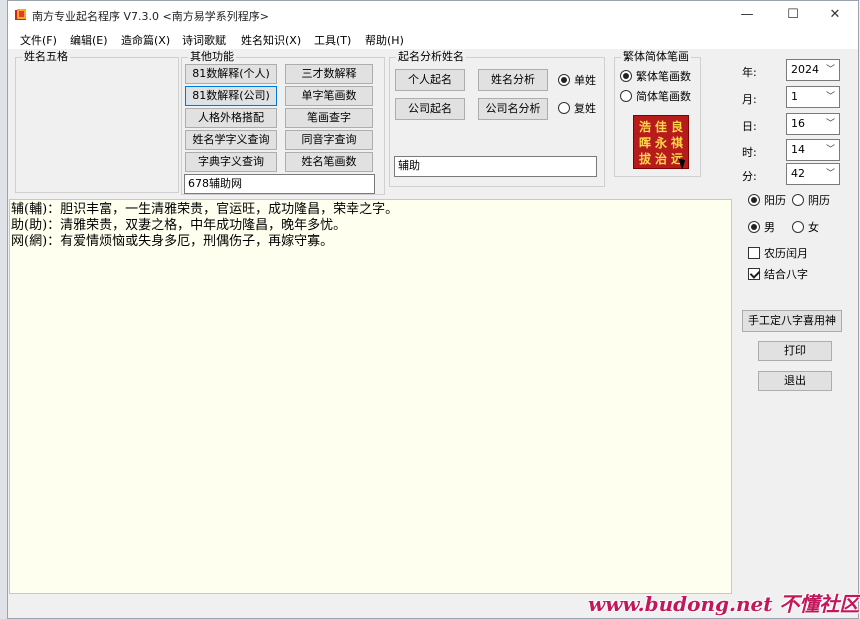 Image resolution: width=860 pixels, height=619 pixels. What do you see at coordinates (769, 227) in the screenshot?
I see `male-label: 男` at bounding box center [769, 227].